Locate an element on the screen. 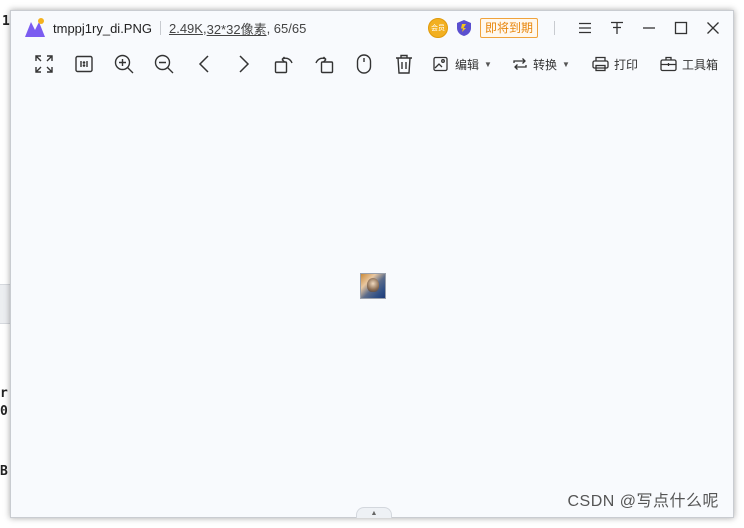 The height and width of the screenshot is (528, 744). previous-icon is located at coordinates (204, 64).